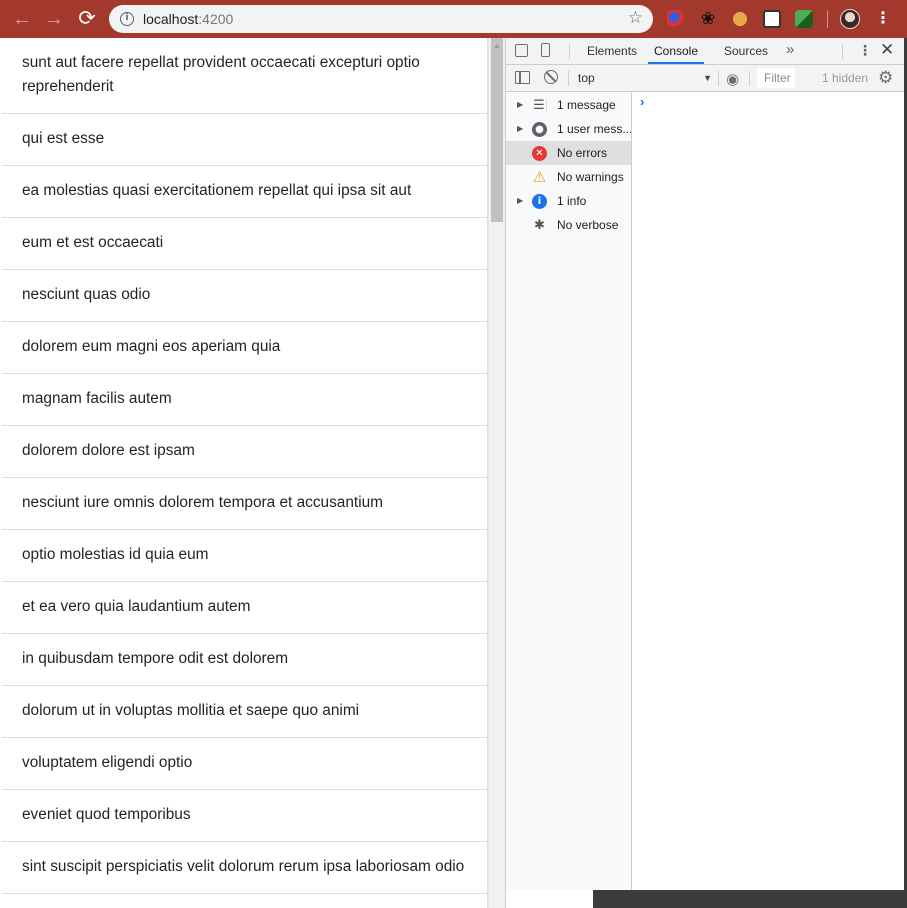 This screenshot has width=907, height=908. What do you see at coordinates (127, 19) in the screenshot?
I see `site-info-icon: i` at bounding box center [127, 19].